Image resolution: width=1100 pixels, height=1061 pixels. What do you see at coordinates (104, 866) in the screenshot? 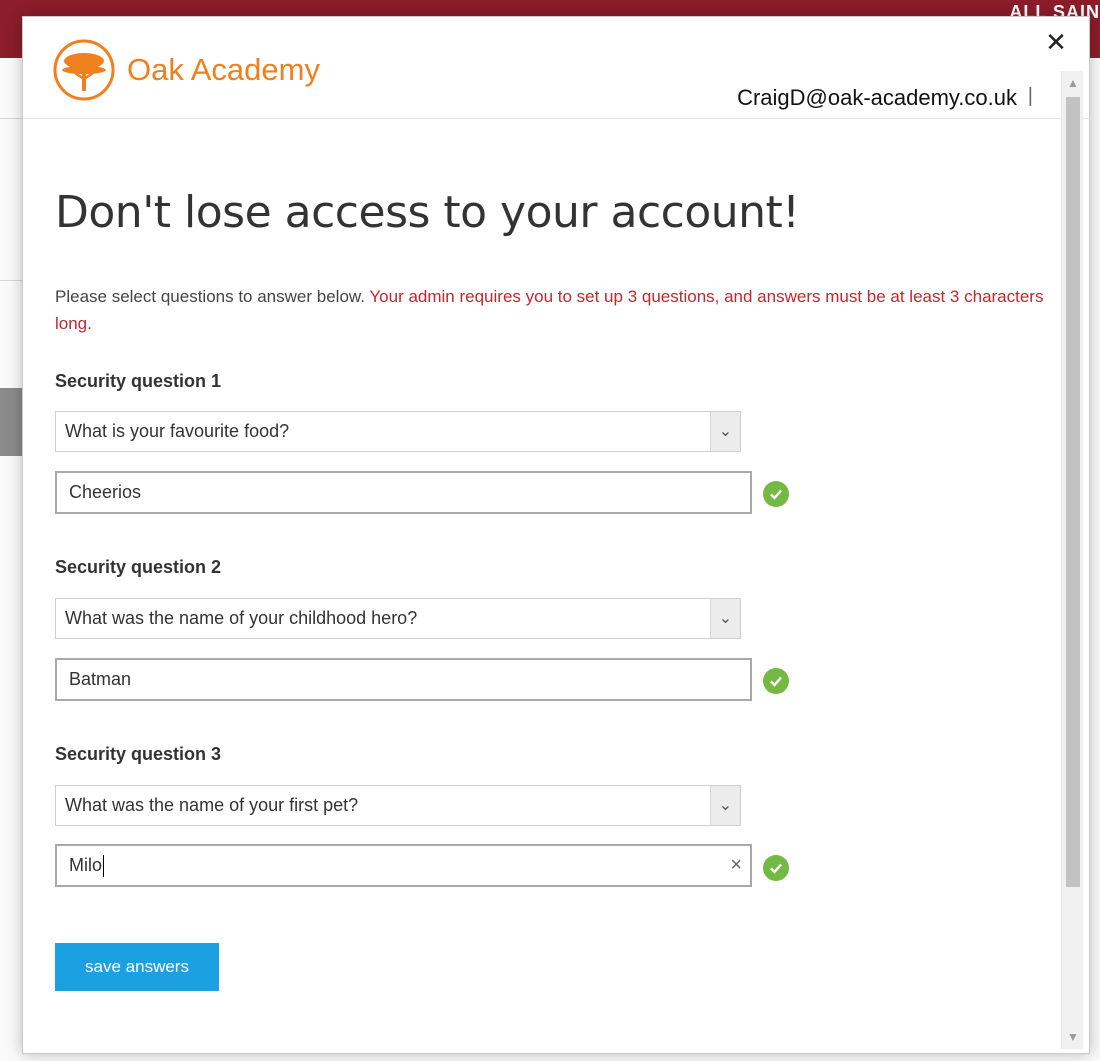
I see `text-caret` at bounding box center [104, 866].